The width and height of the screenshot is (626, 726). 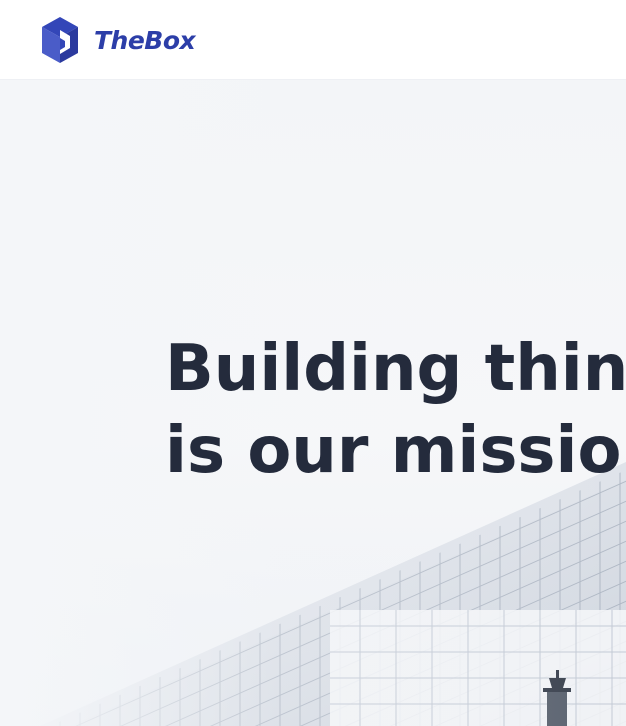 I want to click on cube-logo-icon, so click(x=60, y=40).